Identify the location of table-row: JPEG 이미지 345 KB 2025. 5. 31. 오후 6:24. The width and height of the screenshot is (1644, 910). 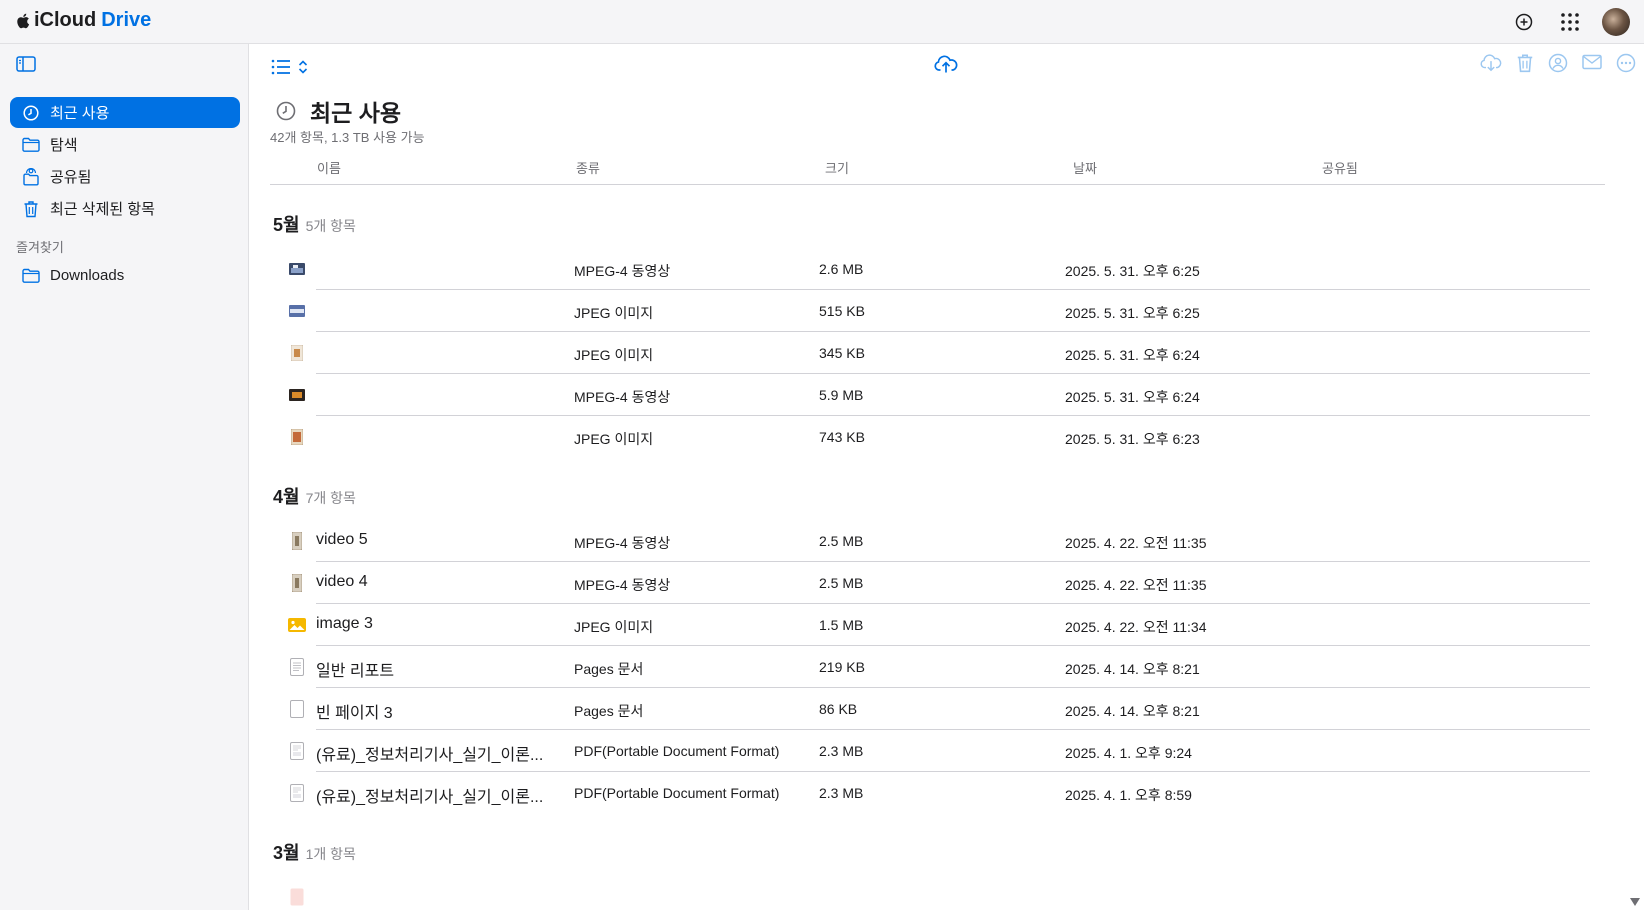
(930, 353).